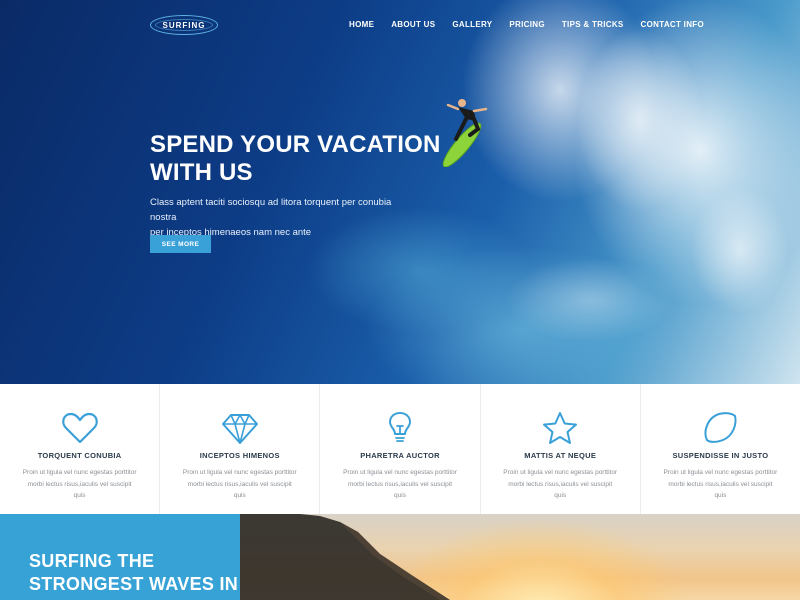 The width and height of the screenshot is (800, 600). Describe the element at coordinates (134, 573) in the screenshot. I see `bottom-title: SURFING THE STRONGEST WAVES IN` at that location.